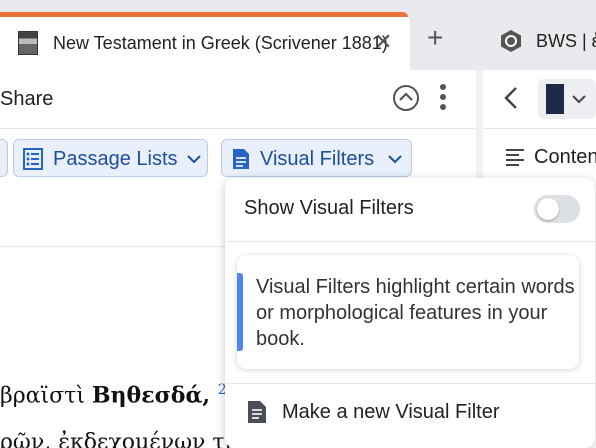 This screenshot has height=448, width=596. Describe the element at coordinates (567, 99) in the screenshot. I see `book-selector-button` at that location.